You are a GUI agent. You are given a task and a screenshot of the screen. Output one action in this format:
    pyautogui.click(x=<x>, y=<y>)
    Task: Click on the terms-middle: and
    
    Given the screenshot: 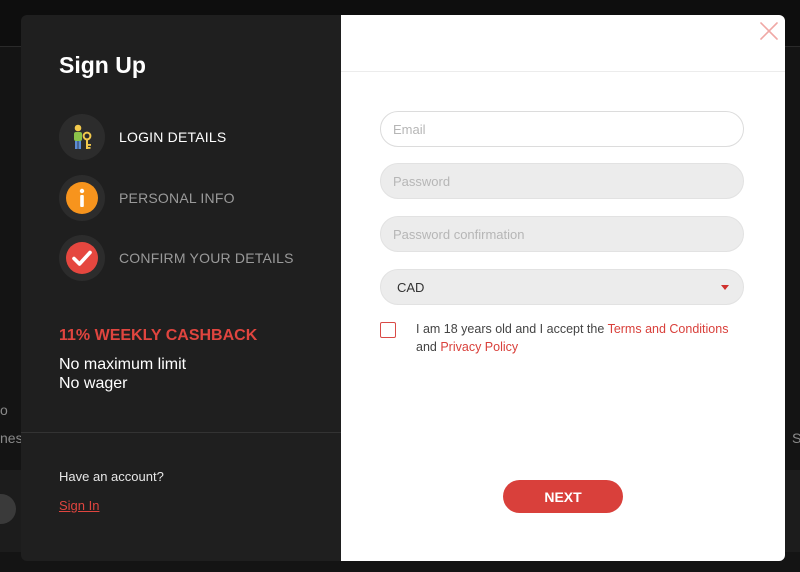 What is the action you would take?
    pyautogui.click(x=428, y=347)
    